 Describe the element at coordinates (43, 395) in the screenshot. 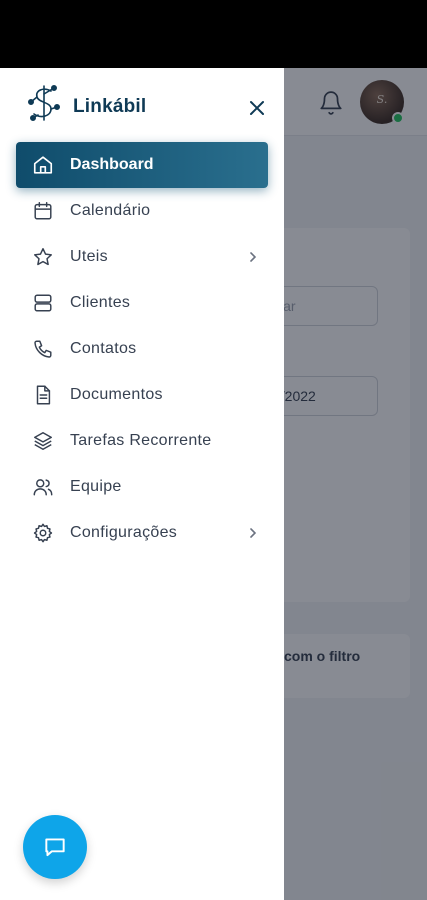

I see `document-icon` at that location.